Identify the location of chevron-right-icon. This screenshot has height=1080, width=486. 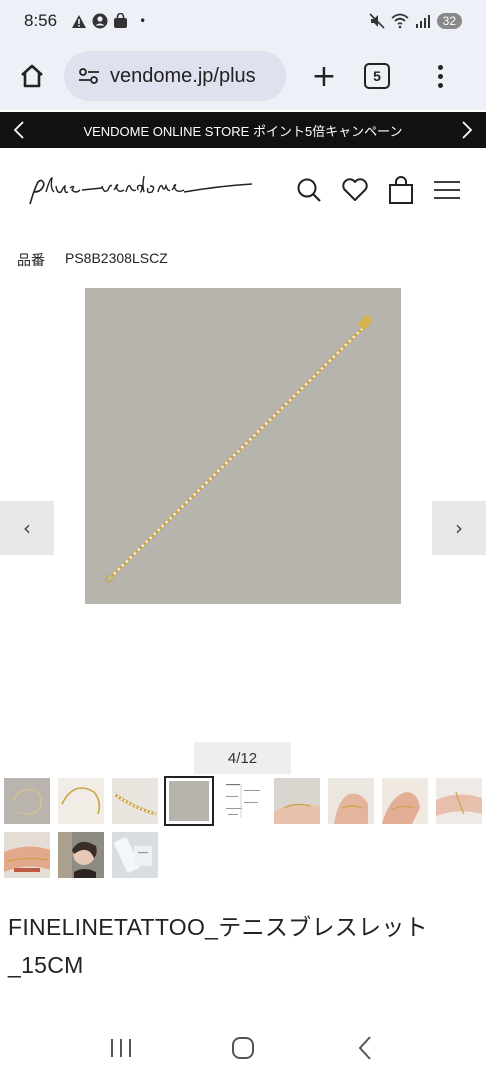
(467, 130).